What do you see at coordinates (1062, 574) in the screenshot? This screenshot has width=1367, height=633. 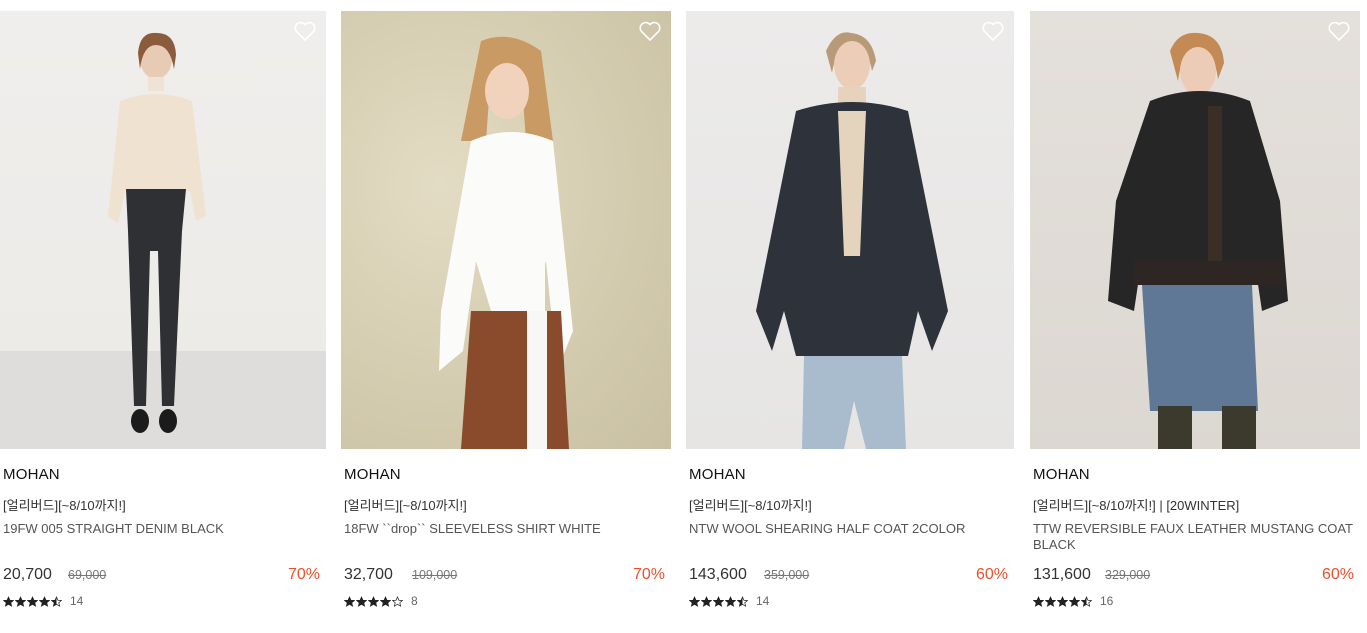 I see `sale-price: 131,600` at bounding box center [1062, 574].